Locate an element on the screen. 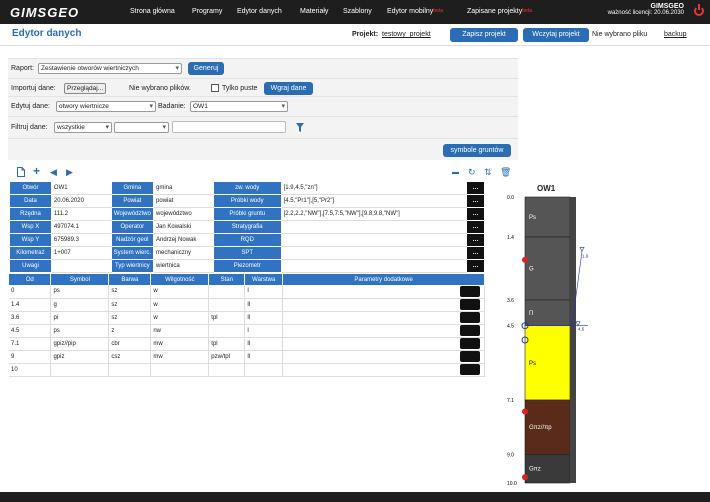  info-value: 497074.1 is located at coordinates (81, 227).